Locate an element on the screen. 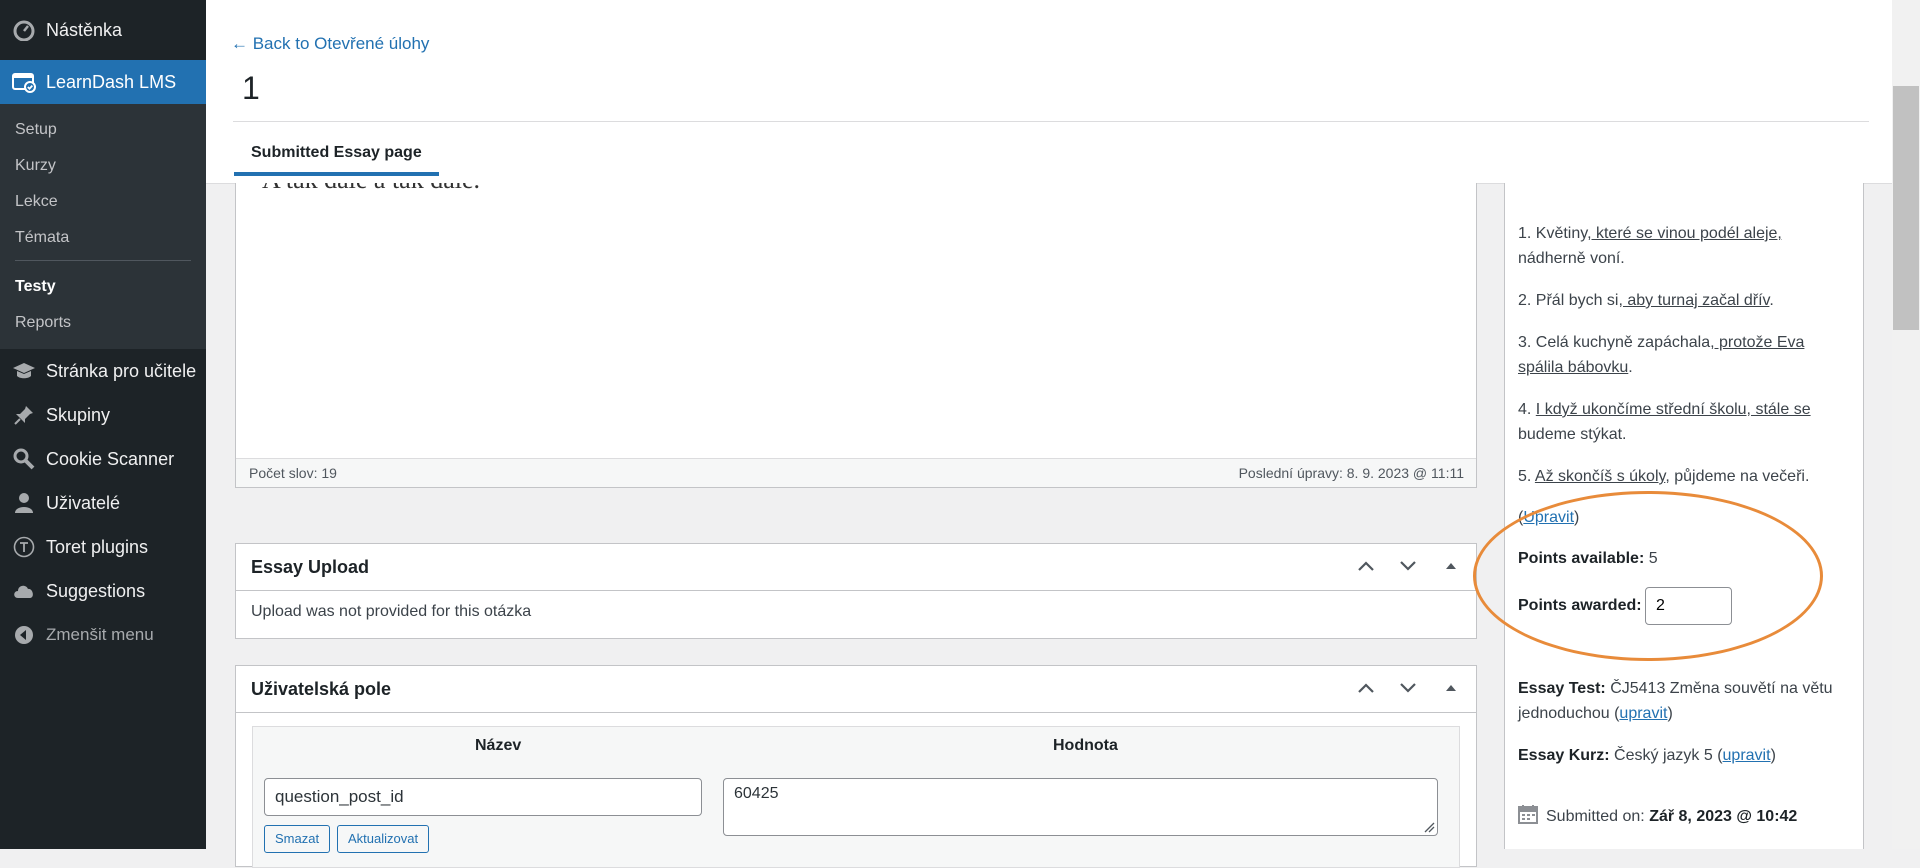 The width and height of the screenshot is (1920, 868). menu-users: Uživatelé is located at coordinates (103, 503).